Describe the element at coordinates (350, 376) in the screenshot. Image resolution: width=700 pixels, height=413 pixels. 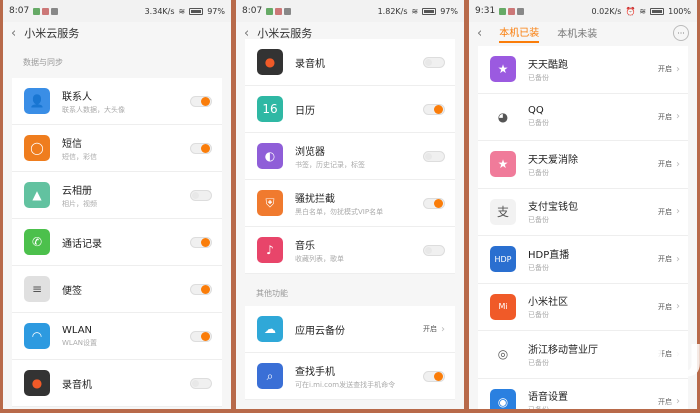
I see `list-item: ⌕ 查找手机 可在i.mi.com发送查找手机命令` at that location.